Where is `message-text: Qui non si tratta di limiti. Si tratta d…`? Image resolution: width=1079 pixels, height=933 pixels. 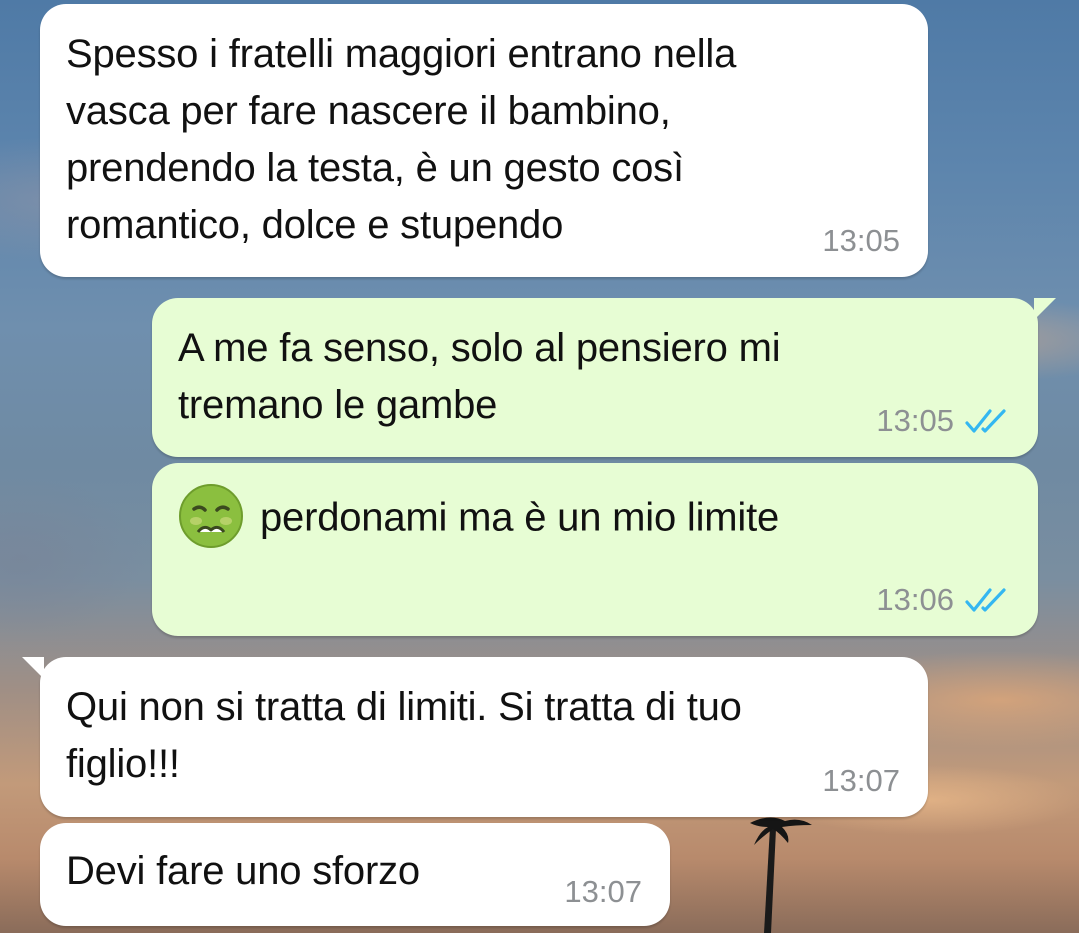
message-text: Qui non si tratta di limiti. Si tratta d… is located at coordinates (404, 735).